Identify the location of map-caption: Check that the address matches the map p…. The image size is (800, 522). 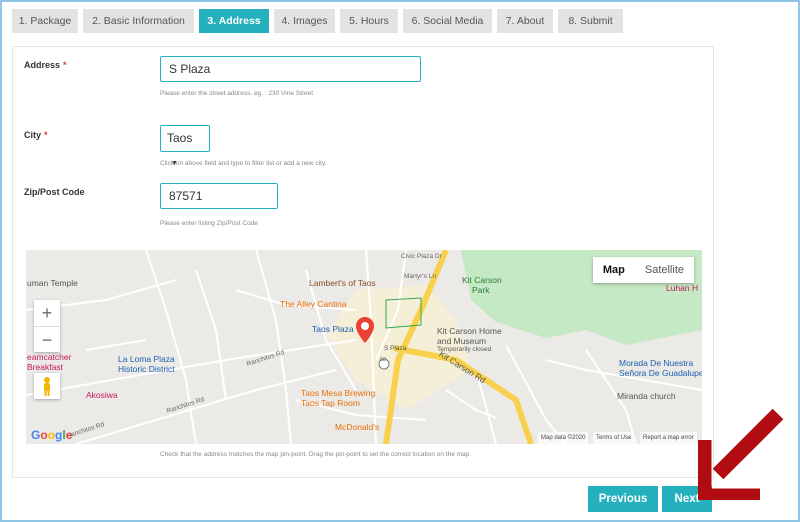
(316, 454).